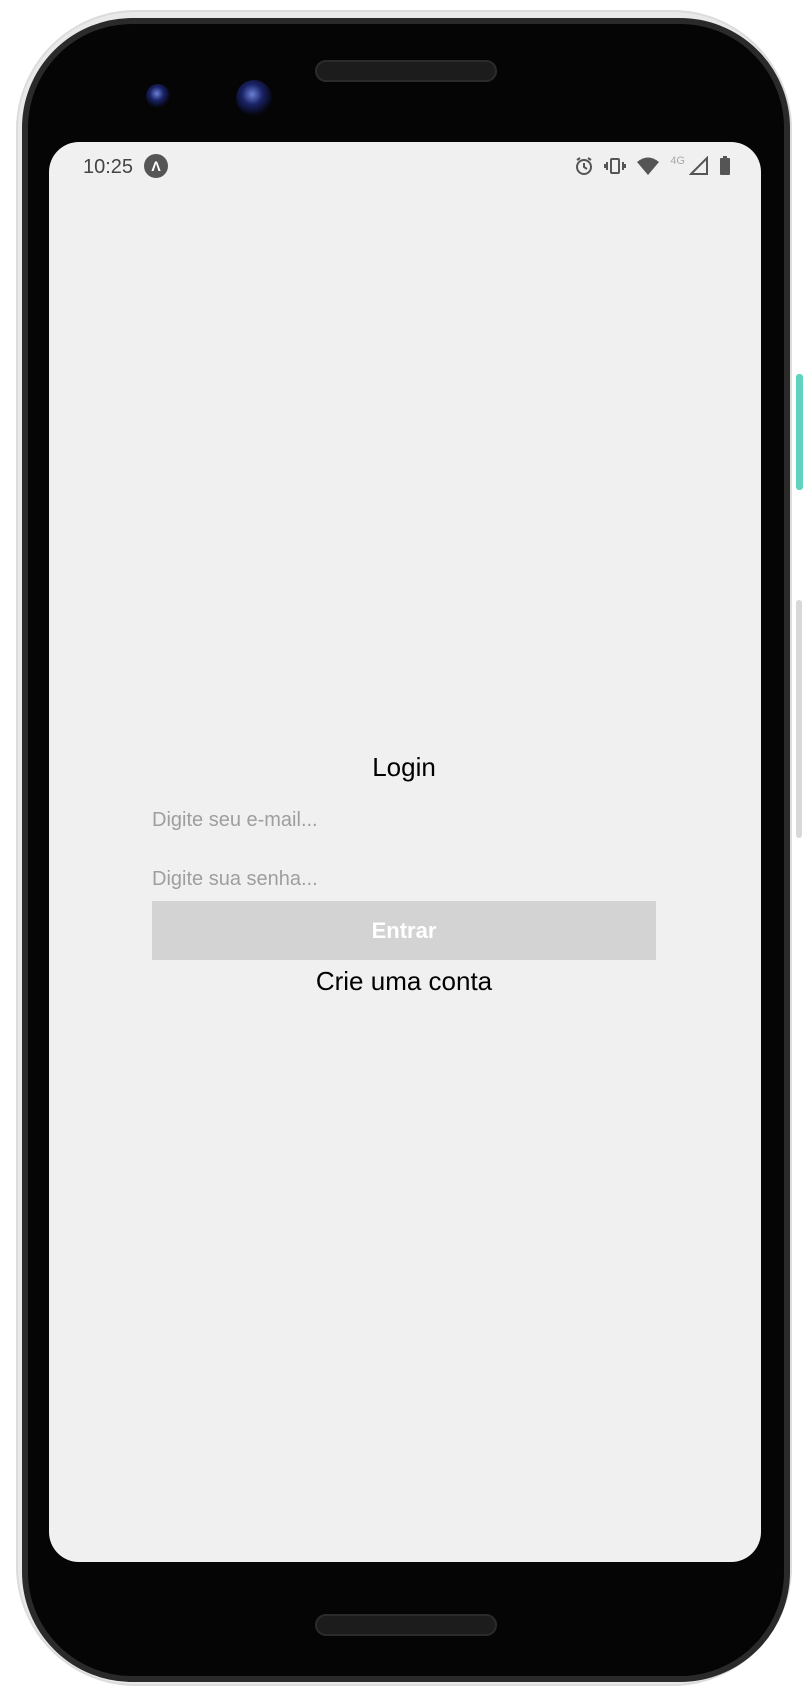 The width and height of the screenshot is (808, 1692). Describe the element at coordinates (406, 71) in the screenshot. I see `earpiece-speaker` at that location.